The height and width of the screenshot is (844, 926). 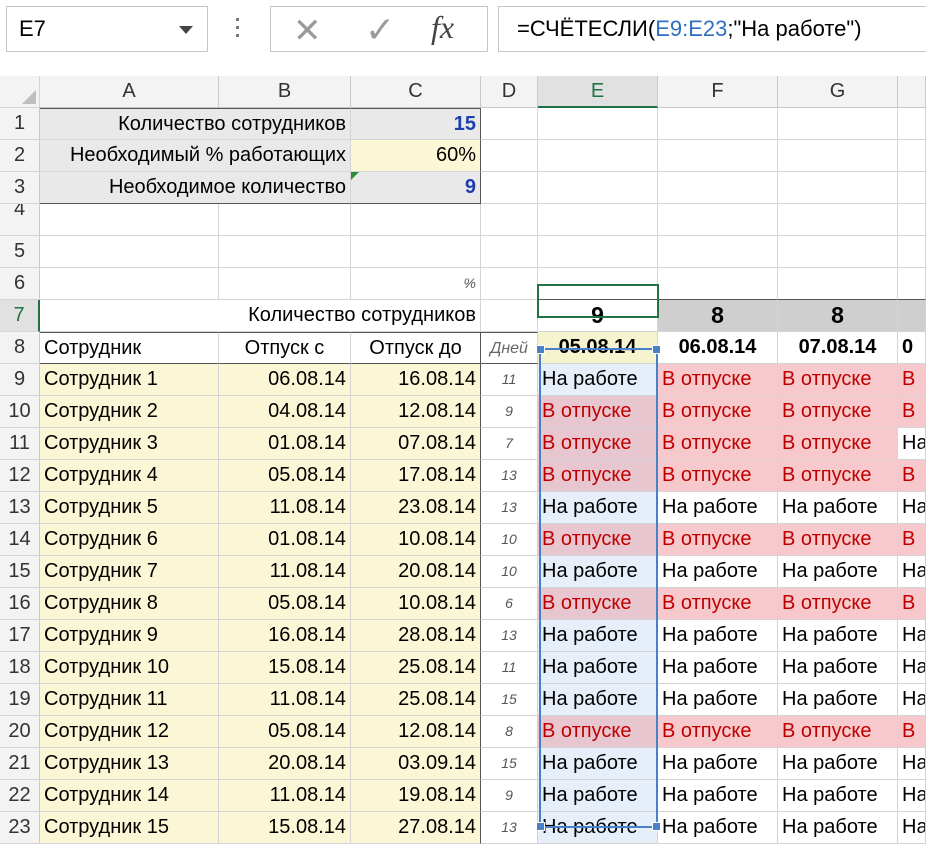 I want to click on days-cell: 11, so click(x=509, y=380).